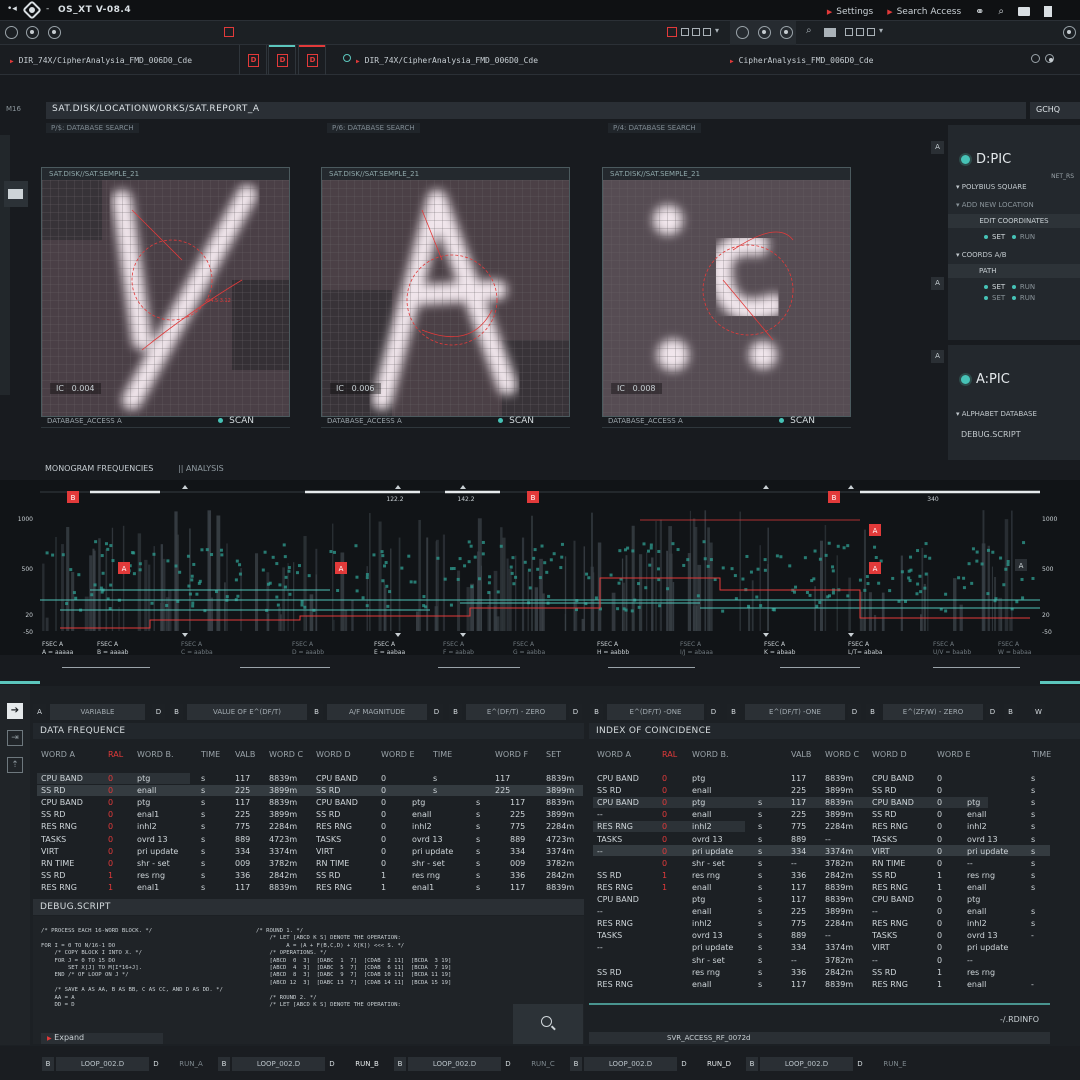 The image size is (1080, 1080). I want to click on tab-target-icon, so click(1049, 58).